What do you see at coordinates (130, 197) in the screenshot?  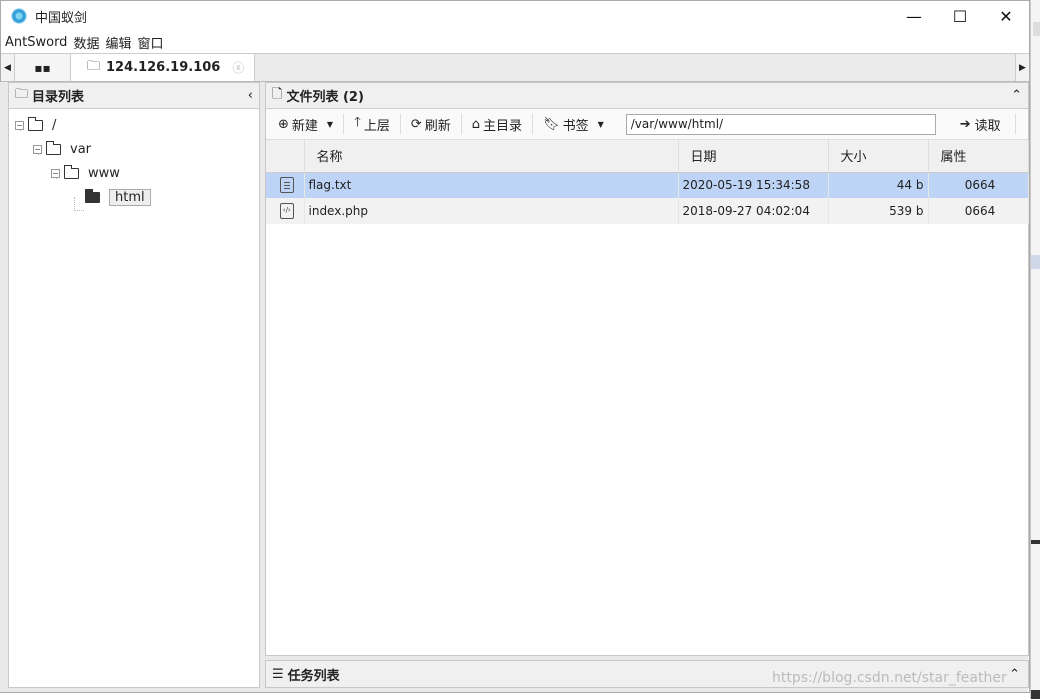 I see `tree-node-label-selected: html` at bounding box center [130, 197].